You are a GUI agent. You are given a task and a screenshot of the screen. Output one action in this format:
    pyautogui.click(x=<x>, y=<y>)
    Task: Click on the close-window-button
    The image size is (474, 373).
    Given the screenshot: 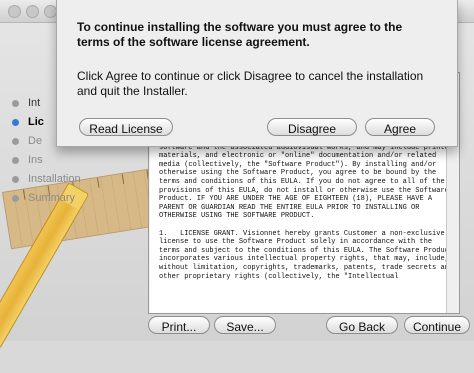 What is the action you would take?
    pyautogui.click(x=14, y=11)
    